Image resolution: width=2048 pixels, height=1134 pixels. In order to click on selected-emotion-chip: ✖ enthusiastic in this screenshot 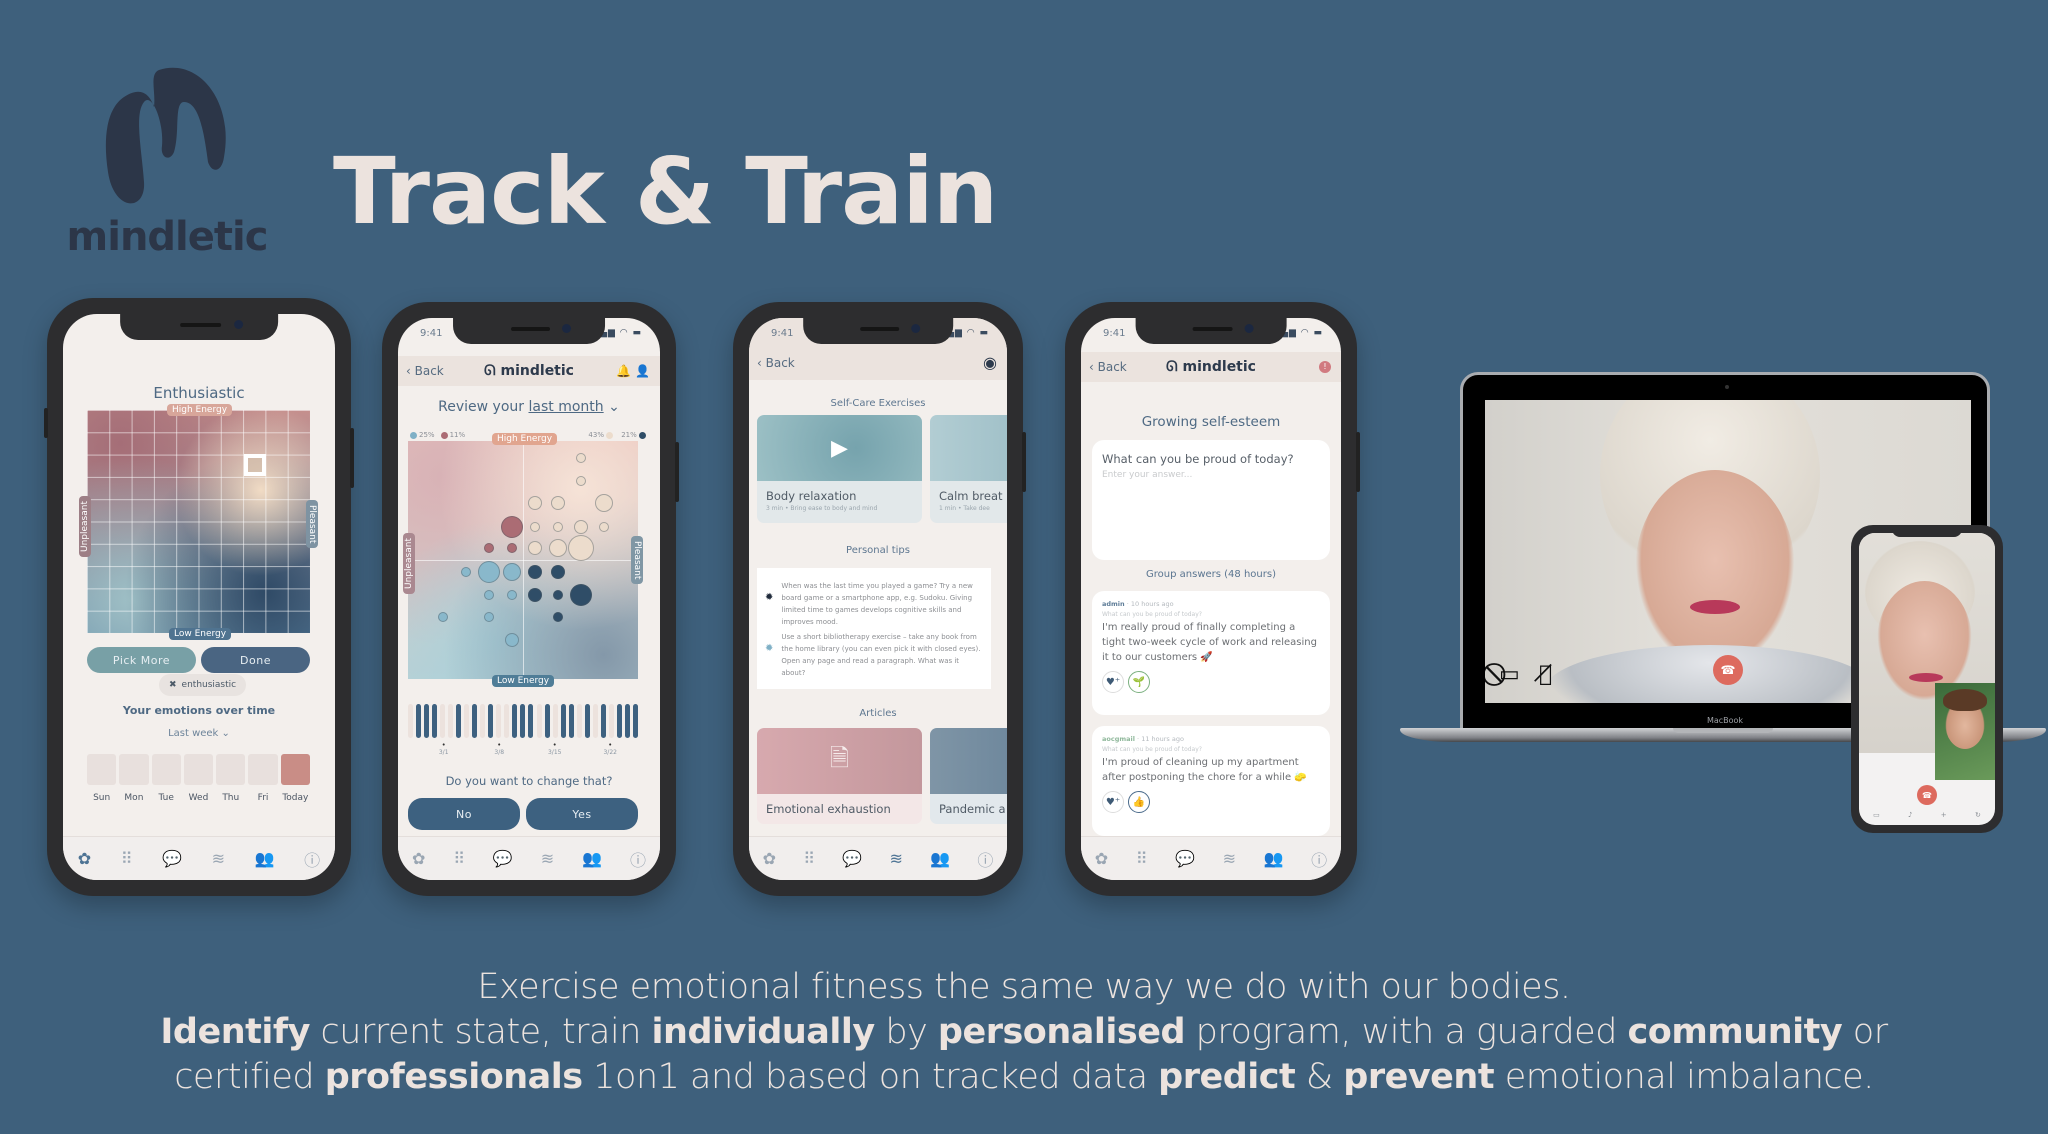, I will do `click(203, 685)`.